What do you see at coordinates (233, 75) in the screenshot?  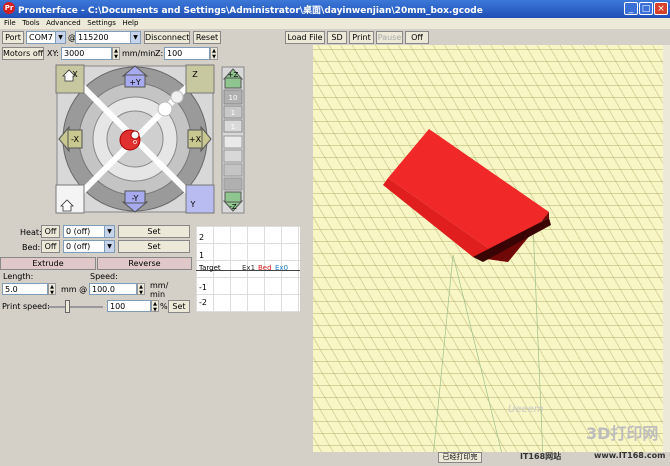 I see `plus-z-label: +Z` at bounding box center [233, 75].